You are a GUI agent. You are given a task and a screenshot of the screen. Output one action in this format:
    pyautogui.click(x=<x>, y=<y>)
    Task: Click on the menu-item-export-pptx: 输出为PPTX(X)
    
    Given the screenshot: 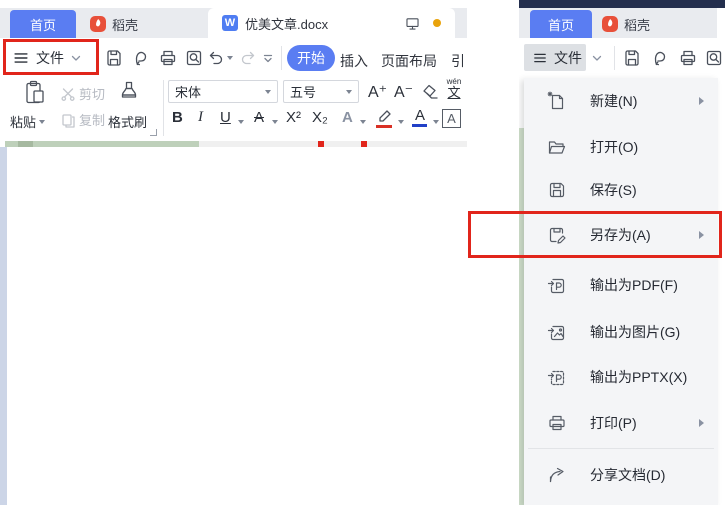 What is the action you would take?
    pyautogui.click(x=621, y=377)
    